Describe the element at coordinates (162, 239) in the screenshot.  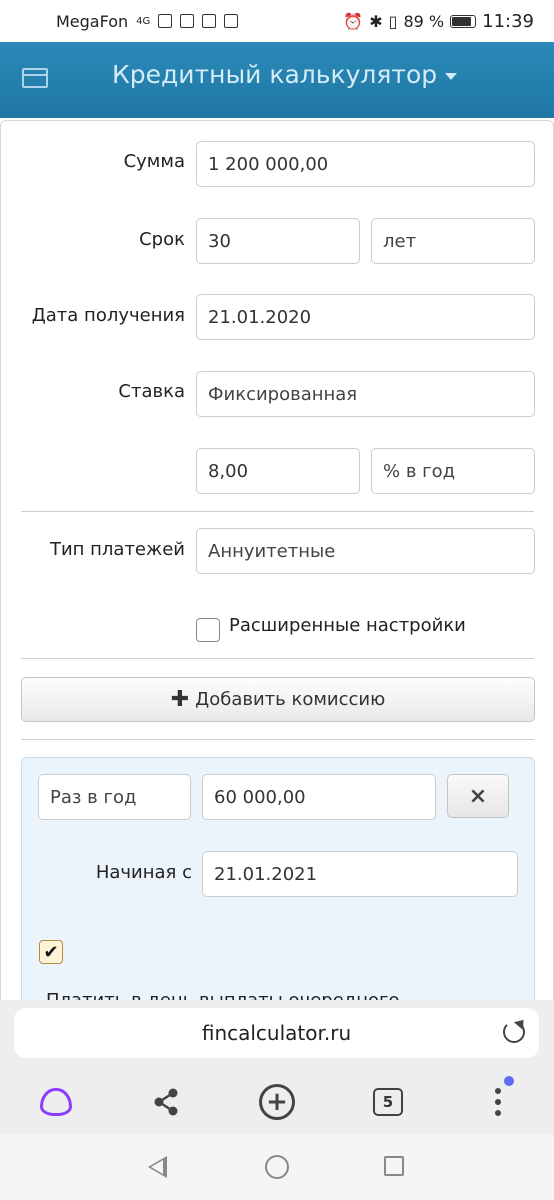
I see `term-label: Срок` at that location.